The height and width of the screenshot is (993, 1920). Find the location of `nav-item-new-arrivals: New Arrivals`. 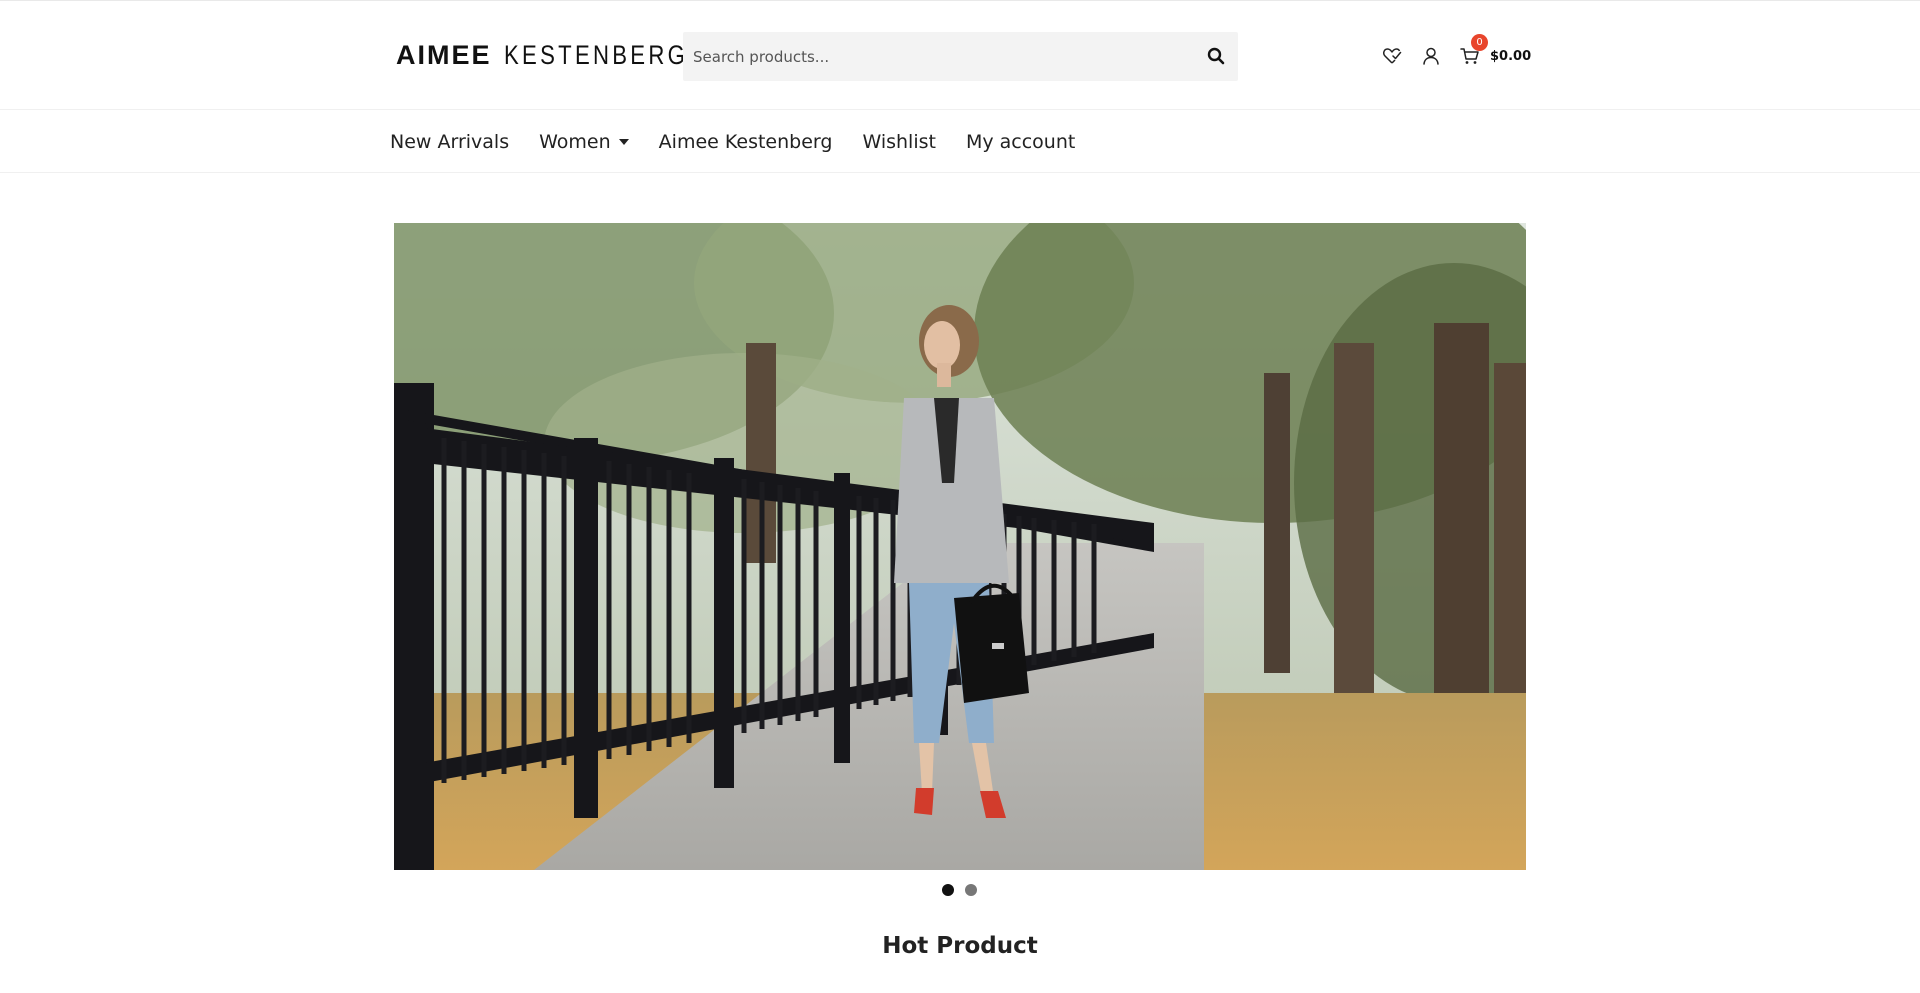

nav-item-new-arrivals: New Arrivals is located at coordinates (449, 142).